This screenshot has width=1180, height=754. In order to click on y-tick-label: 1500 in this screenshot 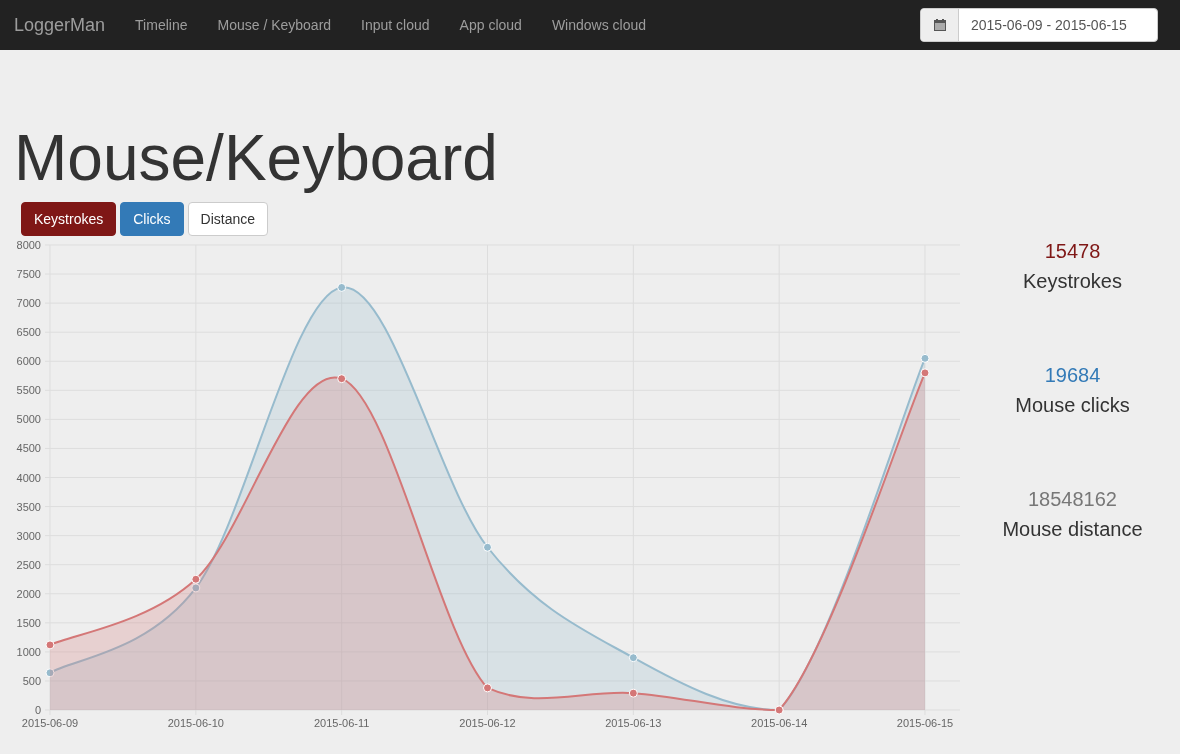, I will do `click(28, 622)`.